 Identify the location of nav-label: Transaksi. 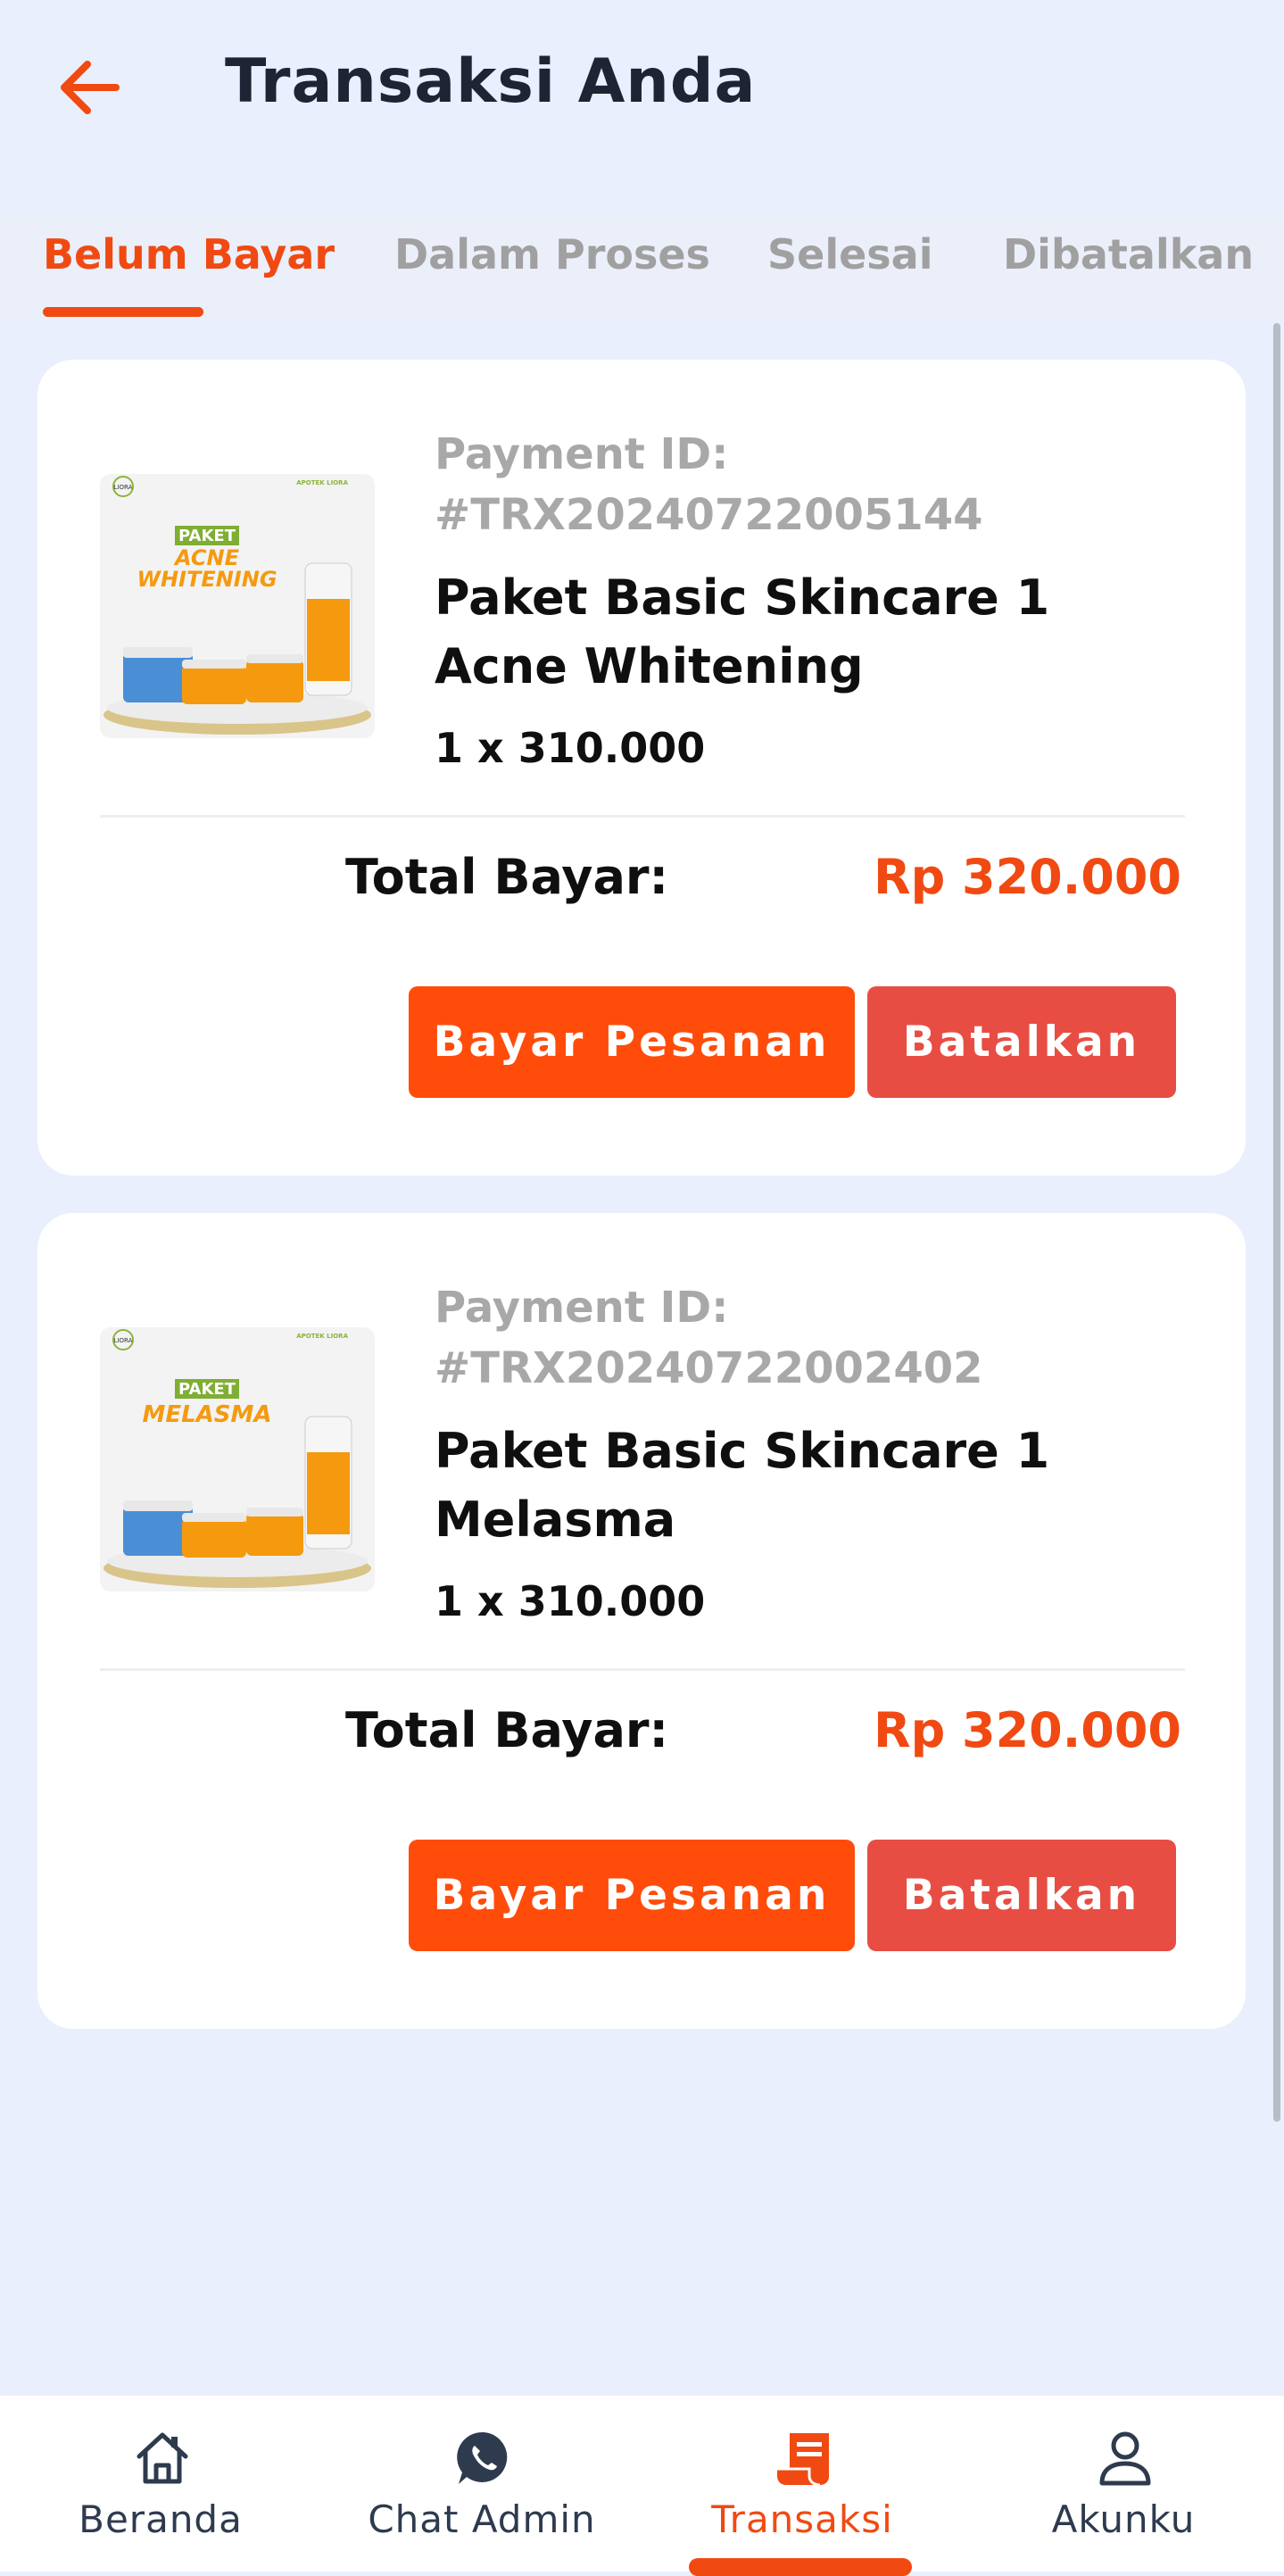
(802, 2519).